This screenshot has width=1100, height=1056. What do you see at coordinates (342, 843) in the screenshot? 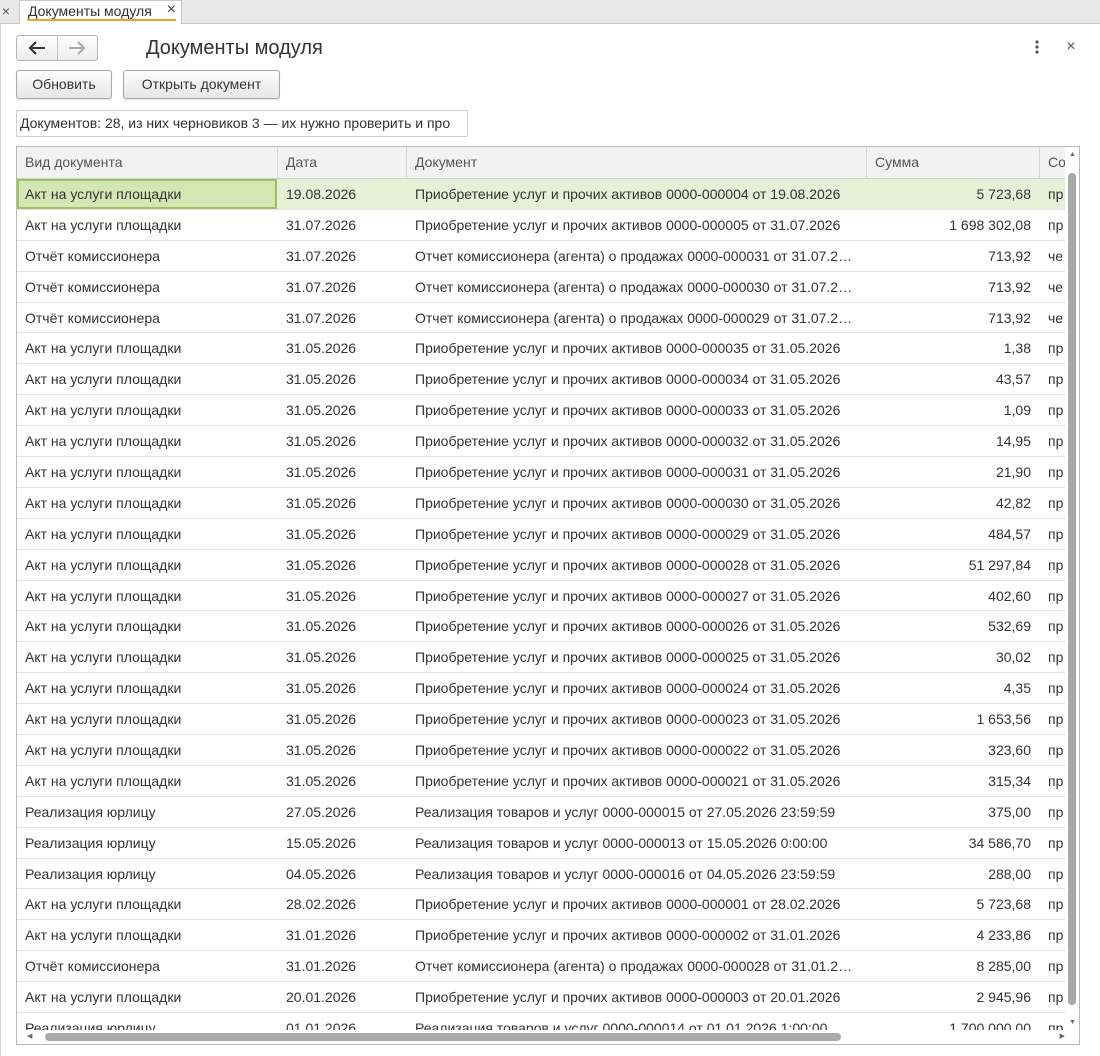
I see `cell-date: 15.05.2026` at bounding box center [342, 843].